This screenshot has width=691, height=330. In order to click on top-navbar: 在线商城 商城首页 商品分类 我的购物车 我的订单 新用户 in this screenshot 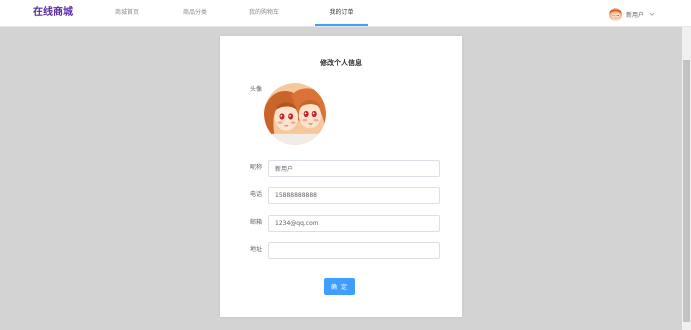, I will do `click(345, 13)`.